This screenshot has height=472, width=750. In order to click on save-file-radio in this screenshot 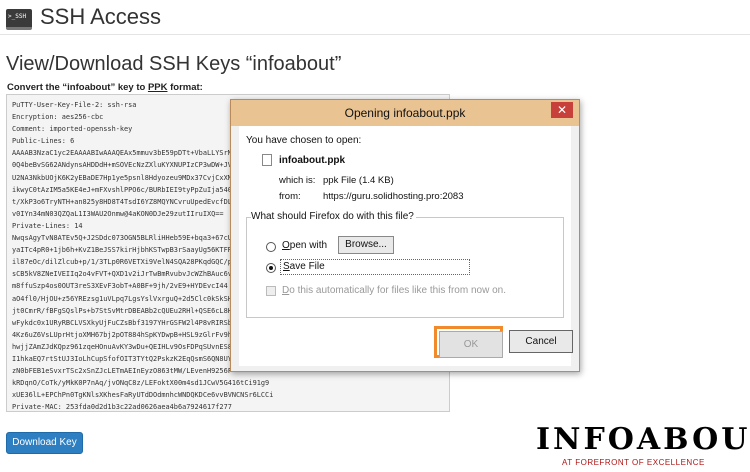, I will do `click(271, 268)`.